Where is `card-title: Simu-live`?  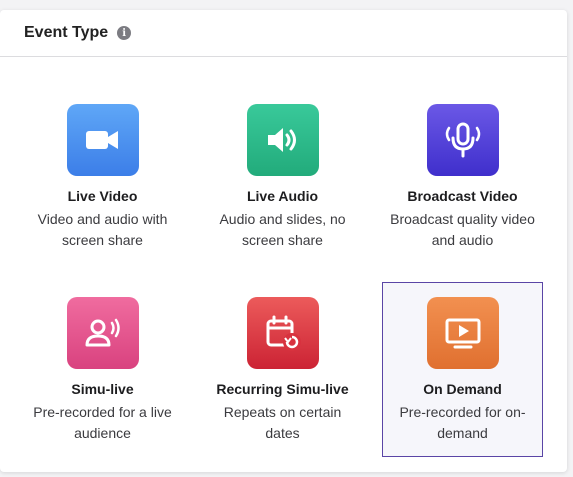
card-title: Simu-live is located at coordinates (102, 389).